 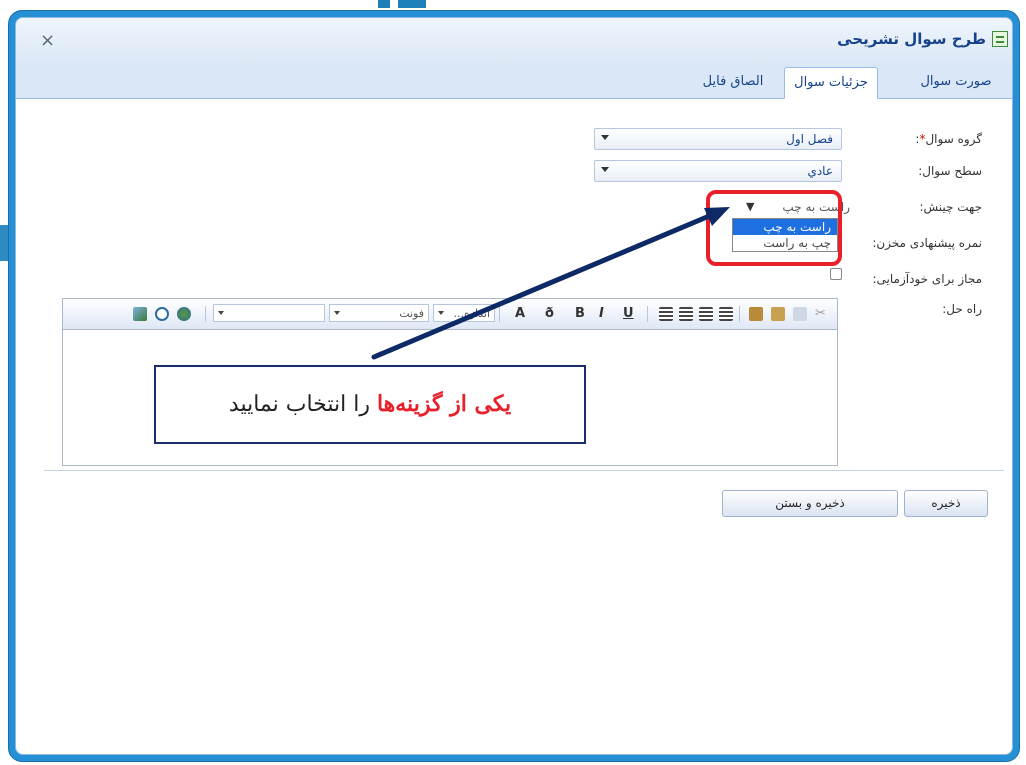 What do you see at coordinates (379, 313) in the screenshot?
I see `font-family-select: فونت` at bounding box center [379, 313].